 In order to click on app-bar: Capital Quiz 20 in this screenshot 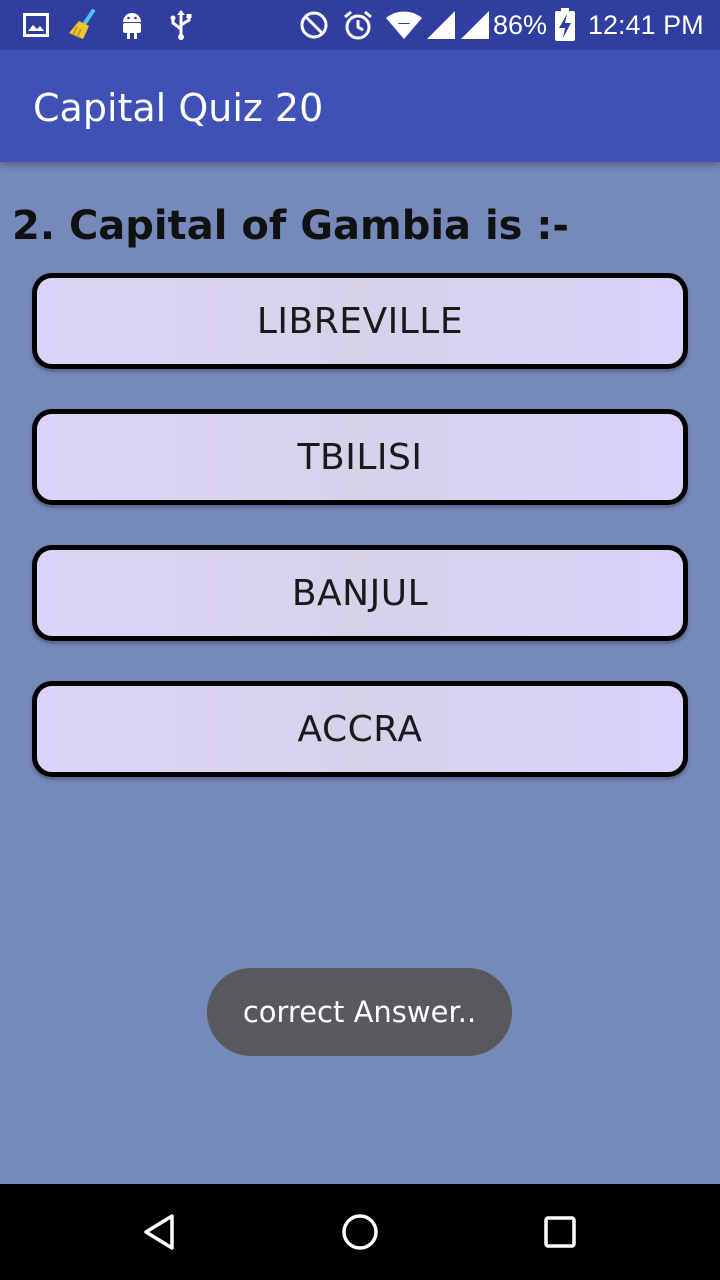, I will do `click(360, 106)`.